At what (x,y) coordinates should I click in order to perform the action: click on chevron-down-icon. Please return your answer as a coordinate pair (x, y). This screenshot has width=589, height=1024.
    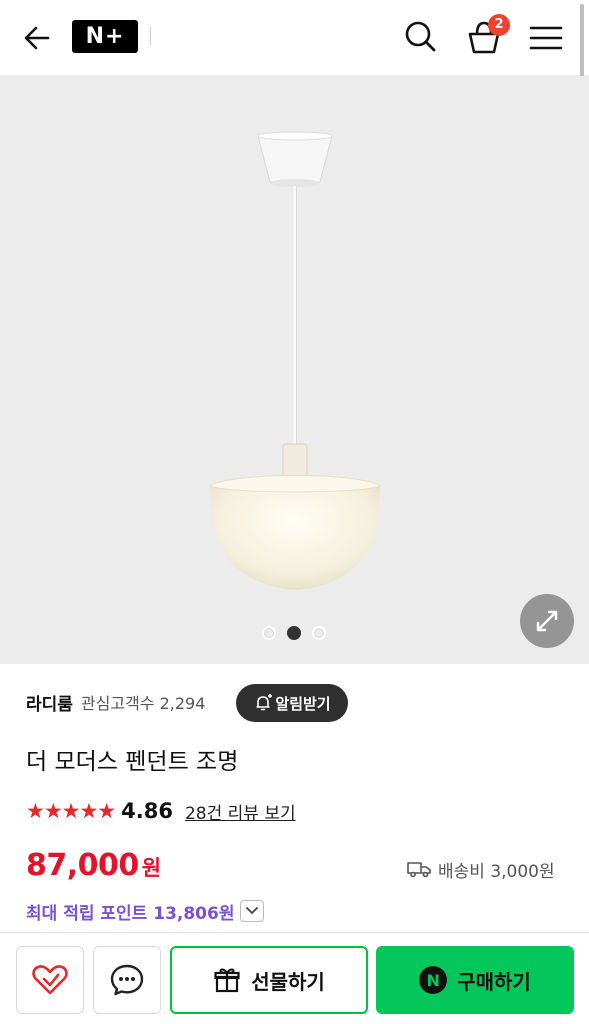
    Looking at the image, I should click on (252, 910).